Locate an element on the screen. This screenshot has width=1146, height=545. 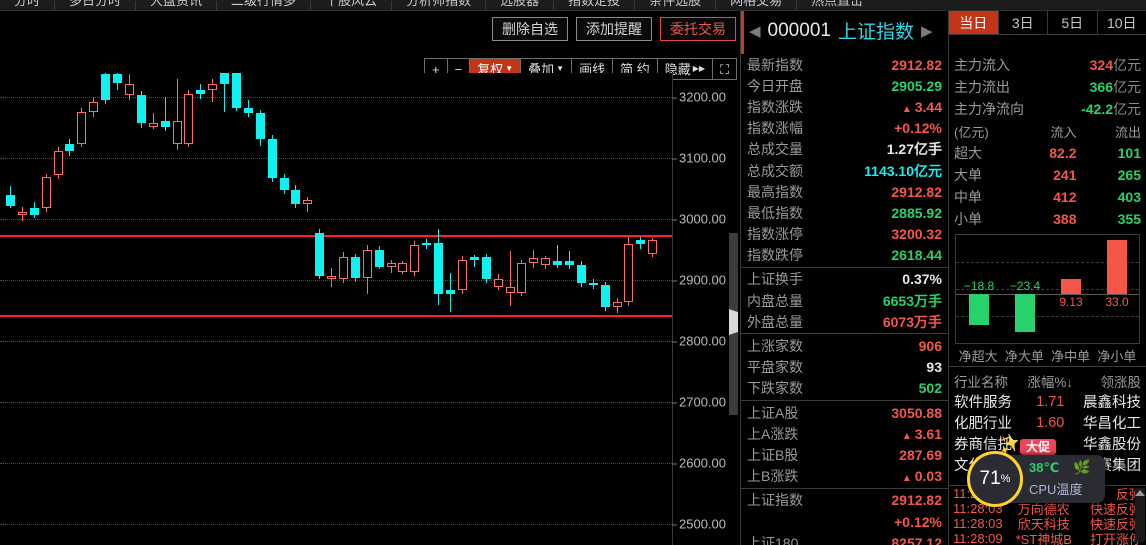
scroll-up-icon is located at coordinates (1140, 493).